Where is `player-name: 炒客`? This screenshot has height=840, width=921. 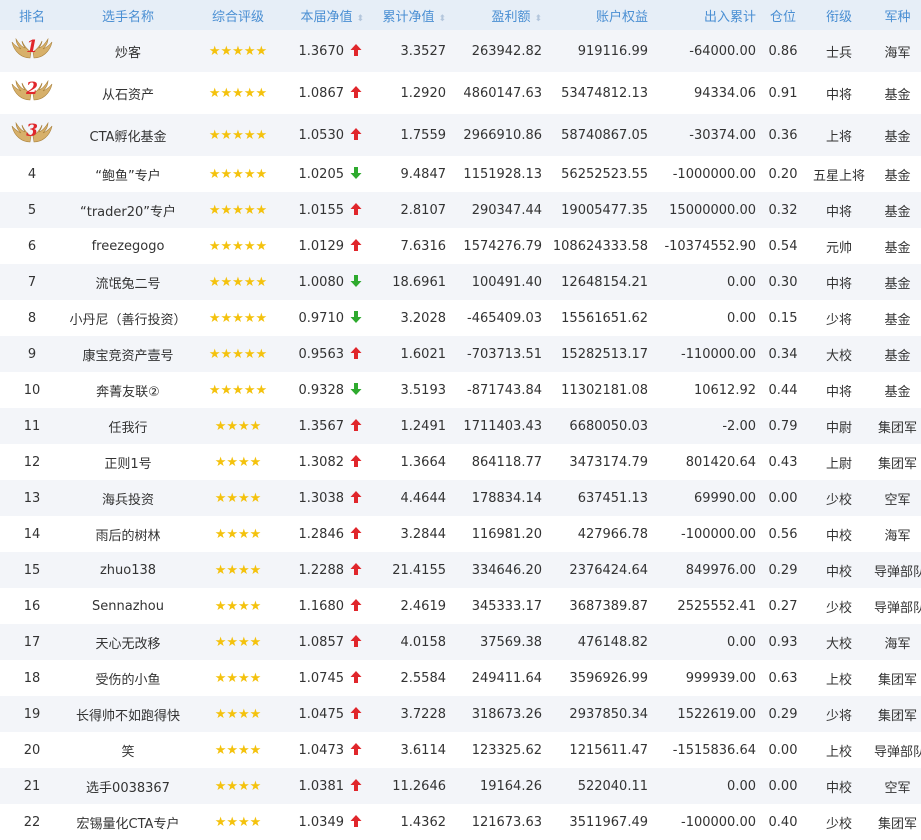 player-name: 炒客 is located at coordinates (128, 51).